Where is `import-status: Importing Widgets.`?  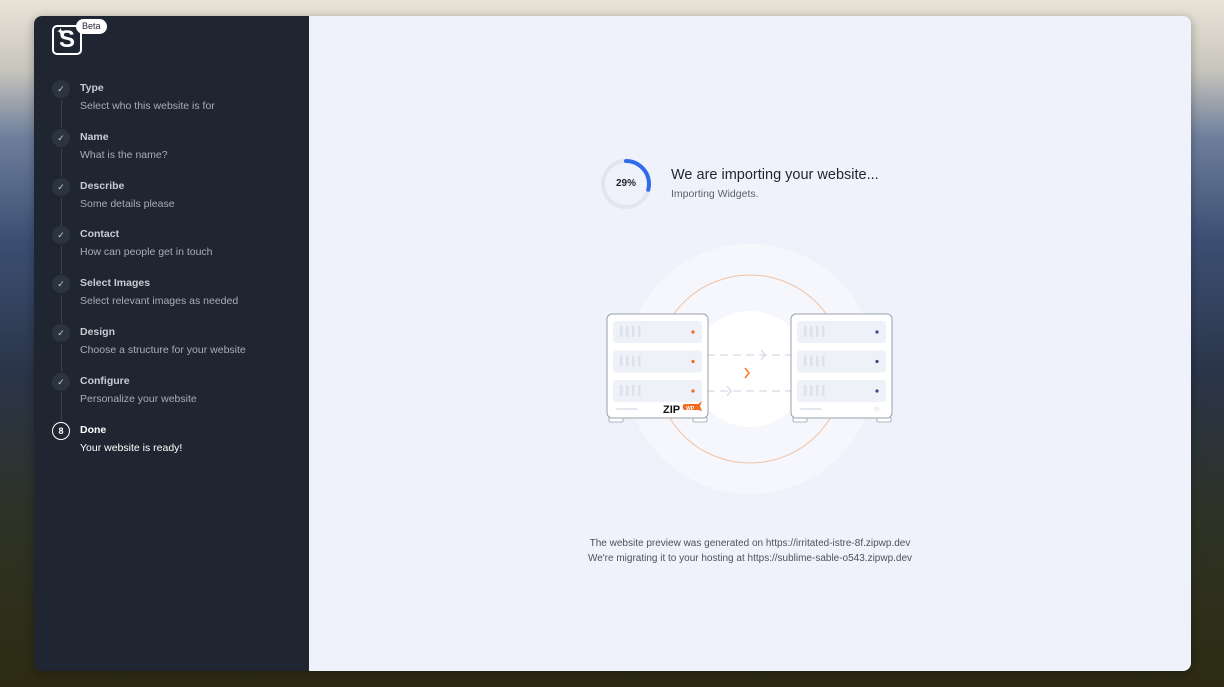 import-status: Importing Widgets. is located at coordinates (715, 194).